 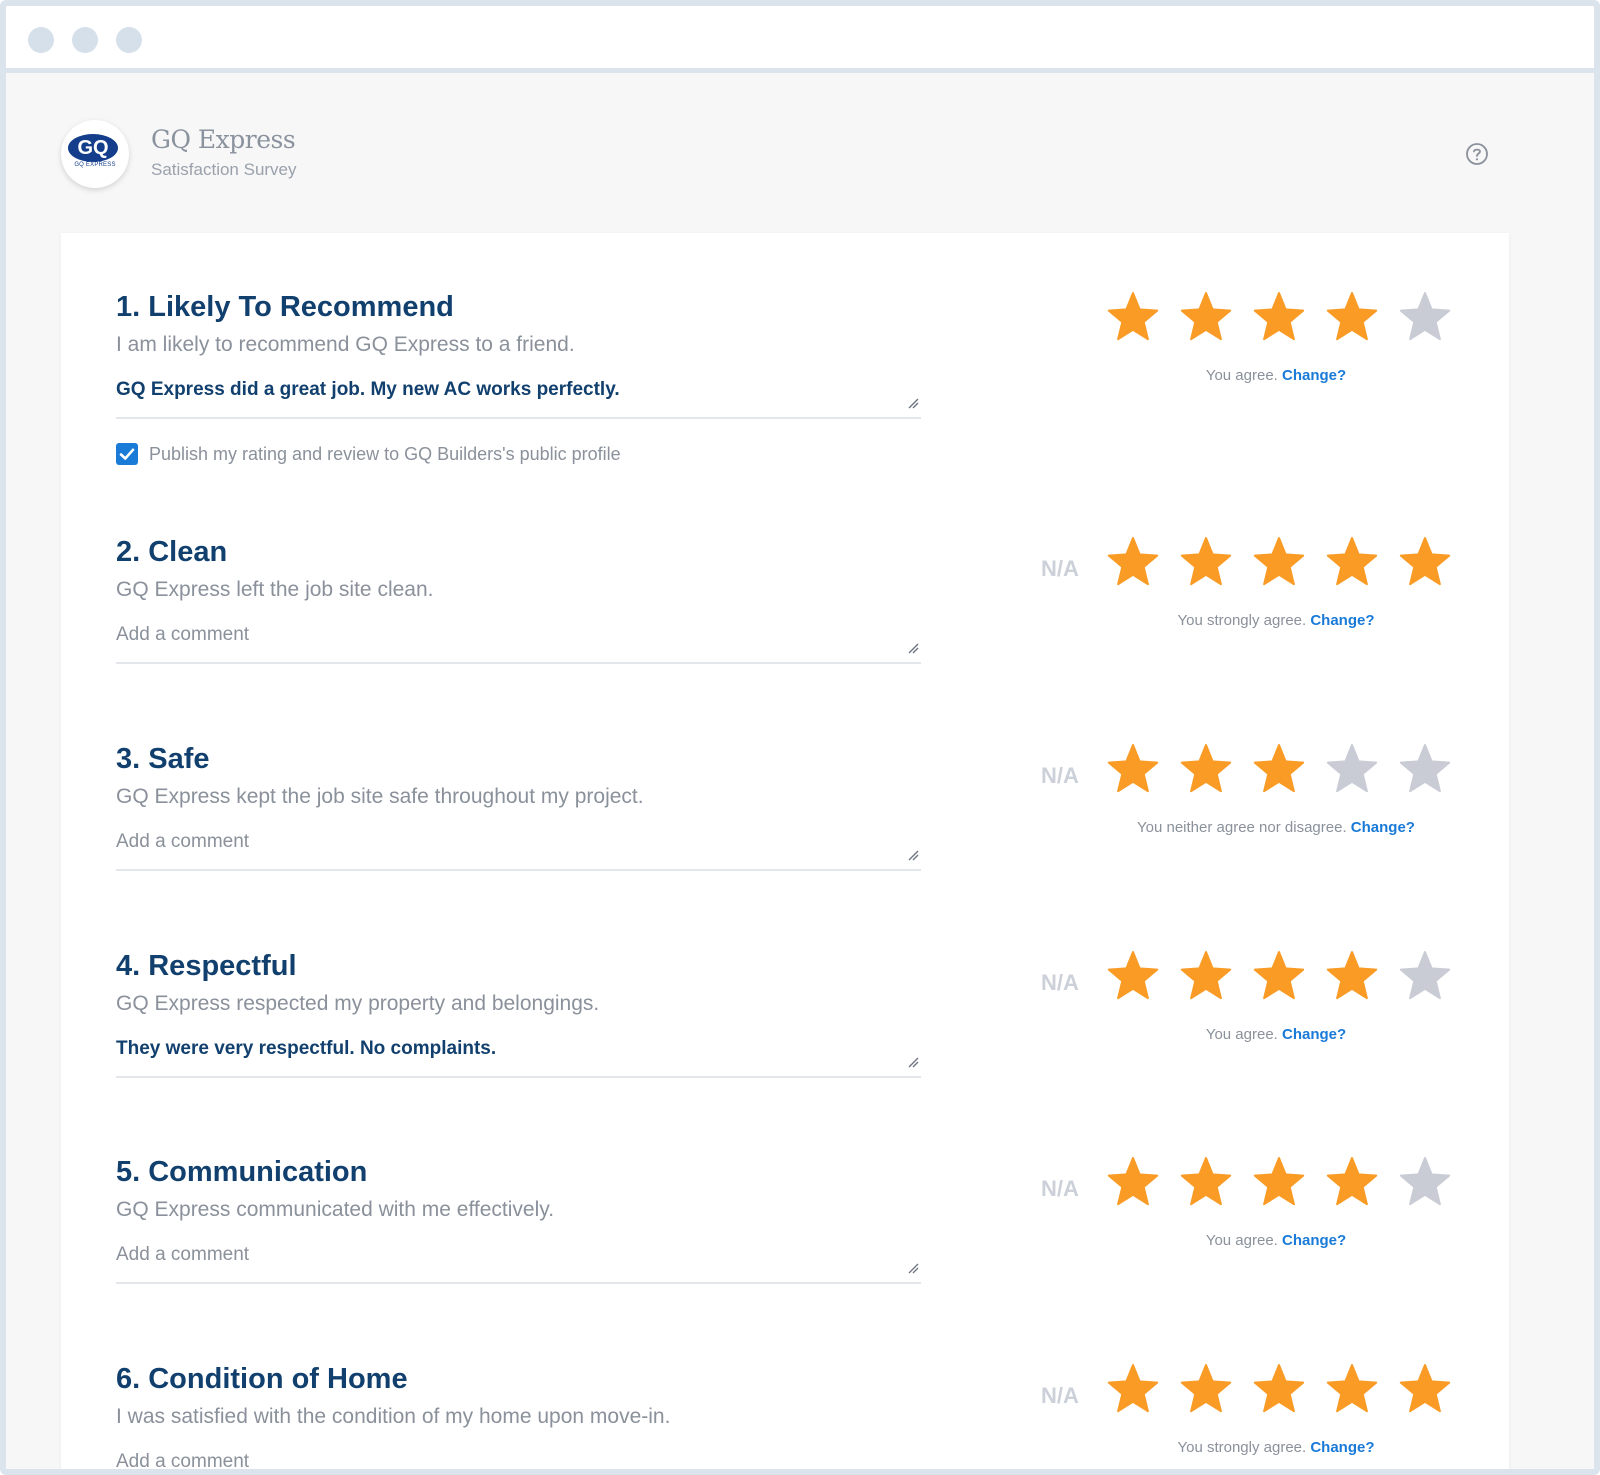 What do you see at coordinates (800, 39) in the screenshot?
I see `window-titlebar` at bounding box center [800, 39].